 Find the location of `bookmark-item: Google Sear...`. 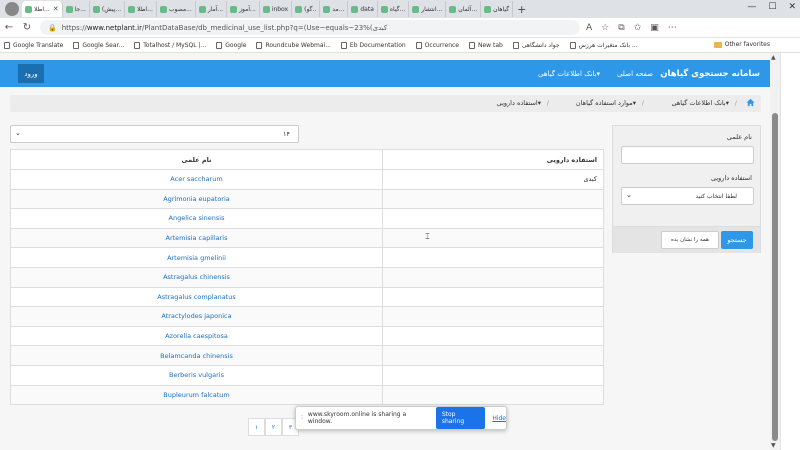

bookmark-item: Google Sear... is located at coordinates (98, 45).